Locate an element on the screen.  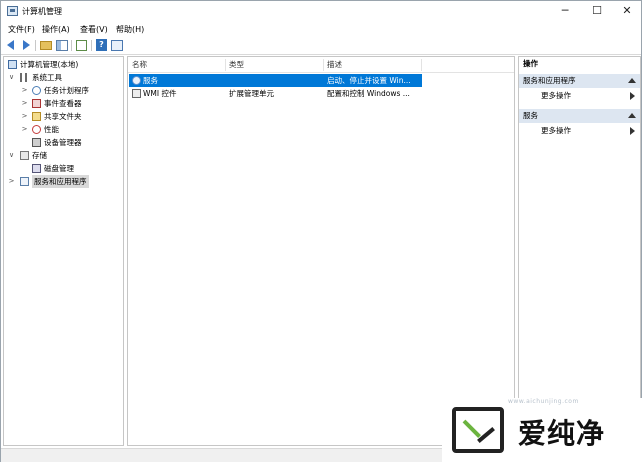
properties-icon is located at coordinates (117, 45).